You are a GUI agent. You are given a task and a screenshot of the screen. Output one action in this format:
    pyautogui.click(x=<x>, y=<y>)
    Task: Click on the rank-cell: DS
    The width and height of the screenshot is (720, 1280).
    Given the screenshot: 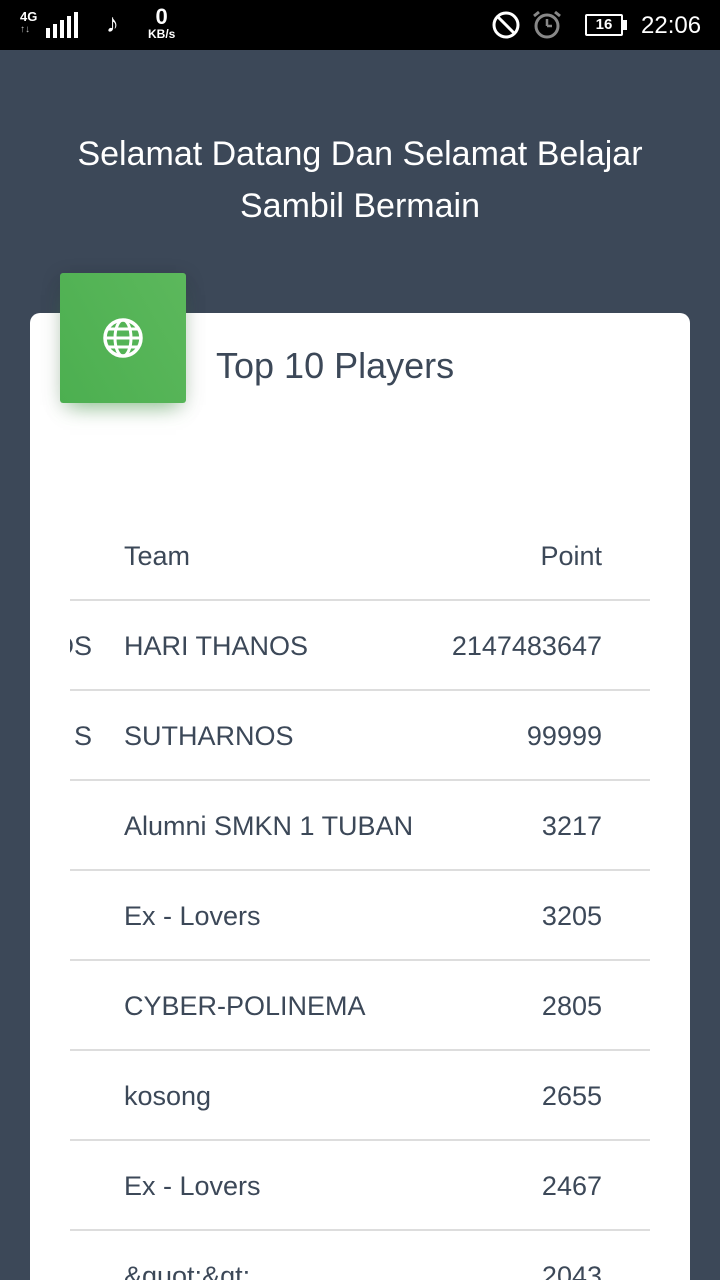 What is the action you would take?
    pyautogui.click(x=81, y=646)
    